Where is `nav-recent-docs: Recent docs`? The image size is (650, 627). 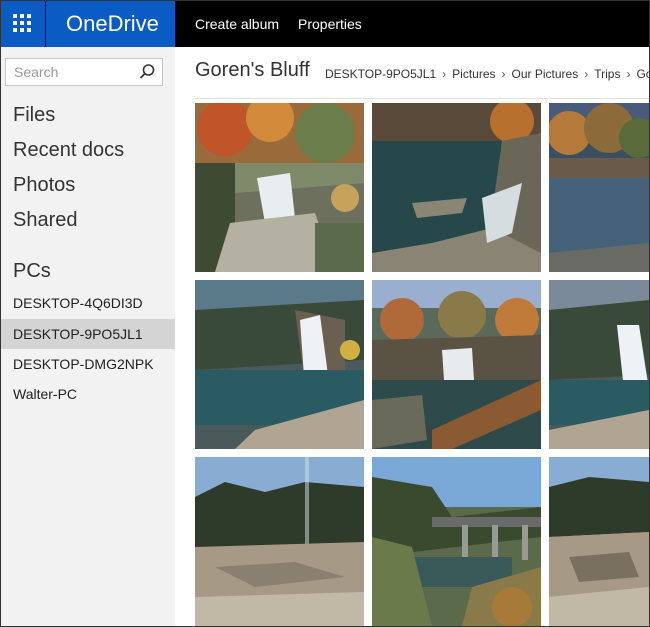
nav-recent-docs: Recent docs is located at coordinates (68, 150).